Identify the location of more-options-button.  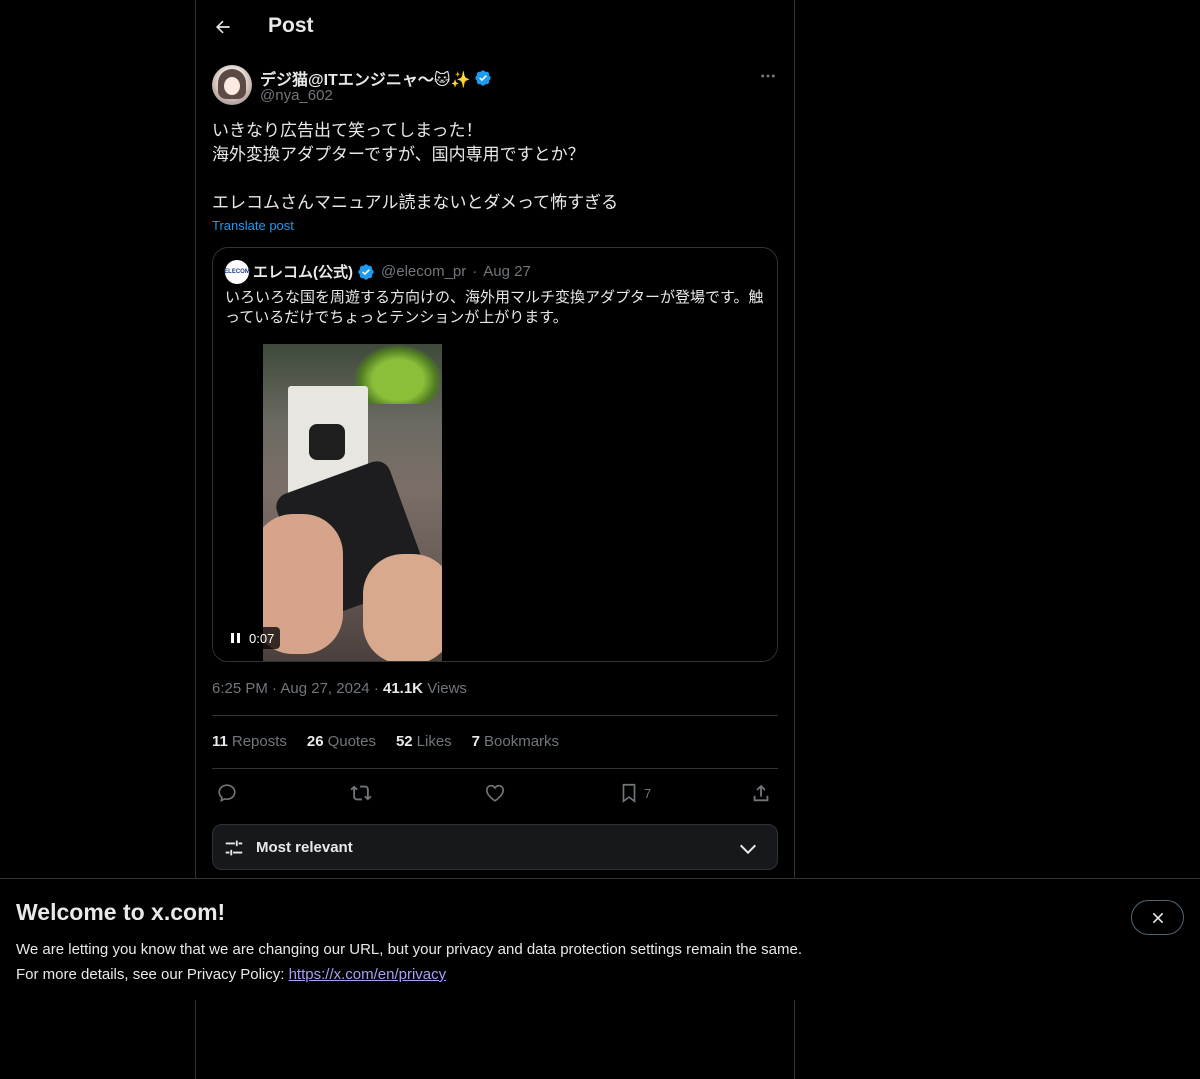
(768, 76).